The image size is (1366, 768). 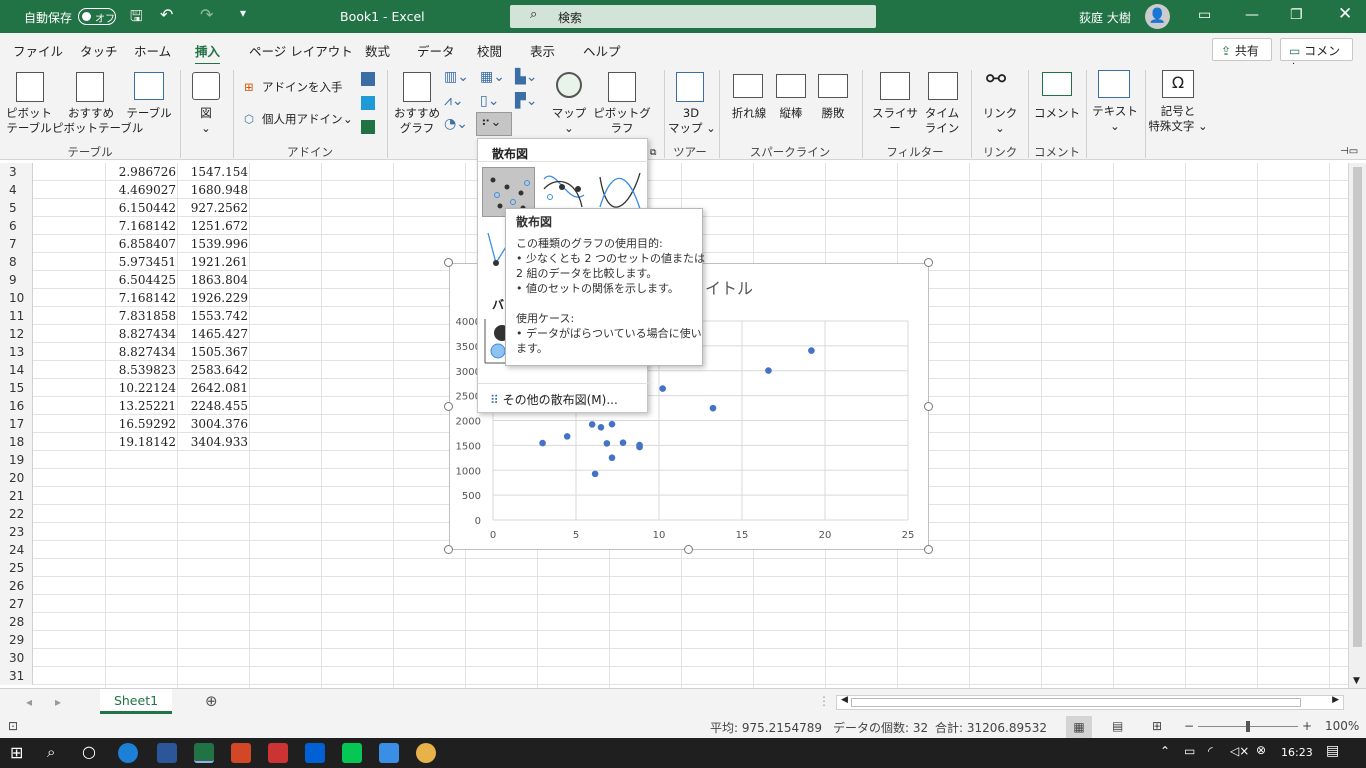 I want to click on cell-x-value: 19.18142, so click(x=141, y=442).